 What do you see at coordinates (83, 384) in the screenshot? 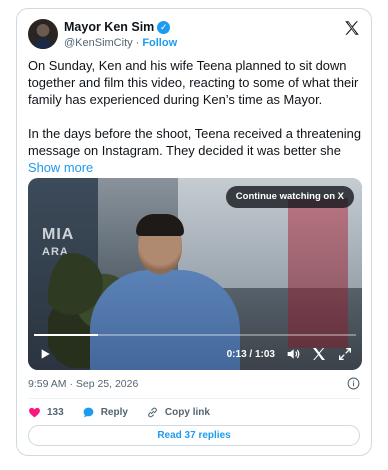
I see `tweet-timestamp: 9:59 AM · Sep 25, 2026` at bounding box center [83, 384].